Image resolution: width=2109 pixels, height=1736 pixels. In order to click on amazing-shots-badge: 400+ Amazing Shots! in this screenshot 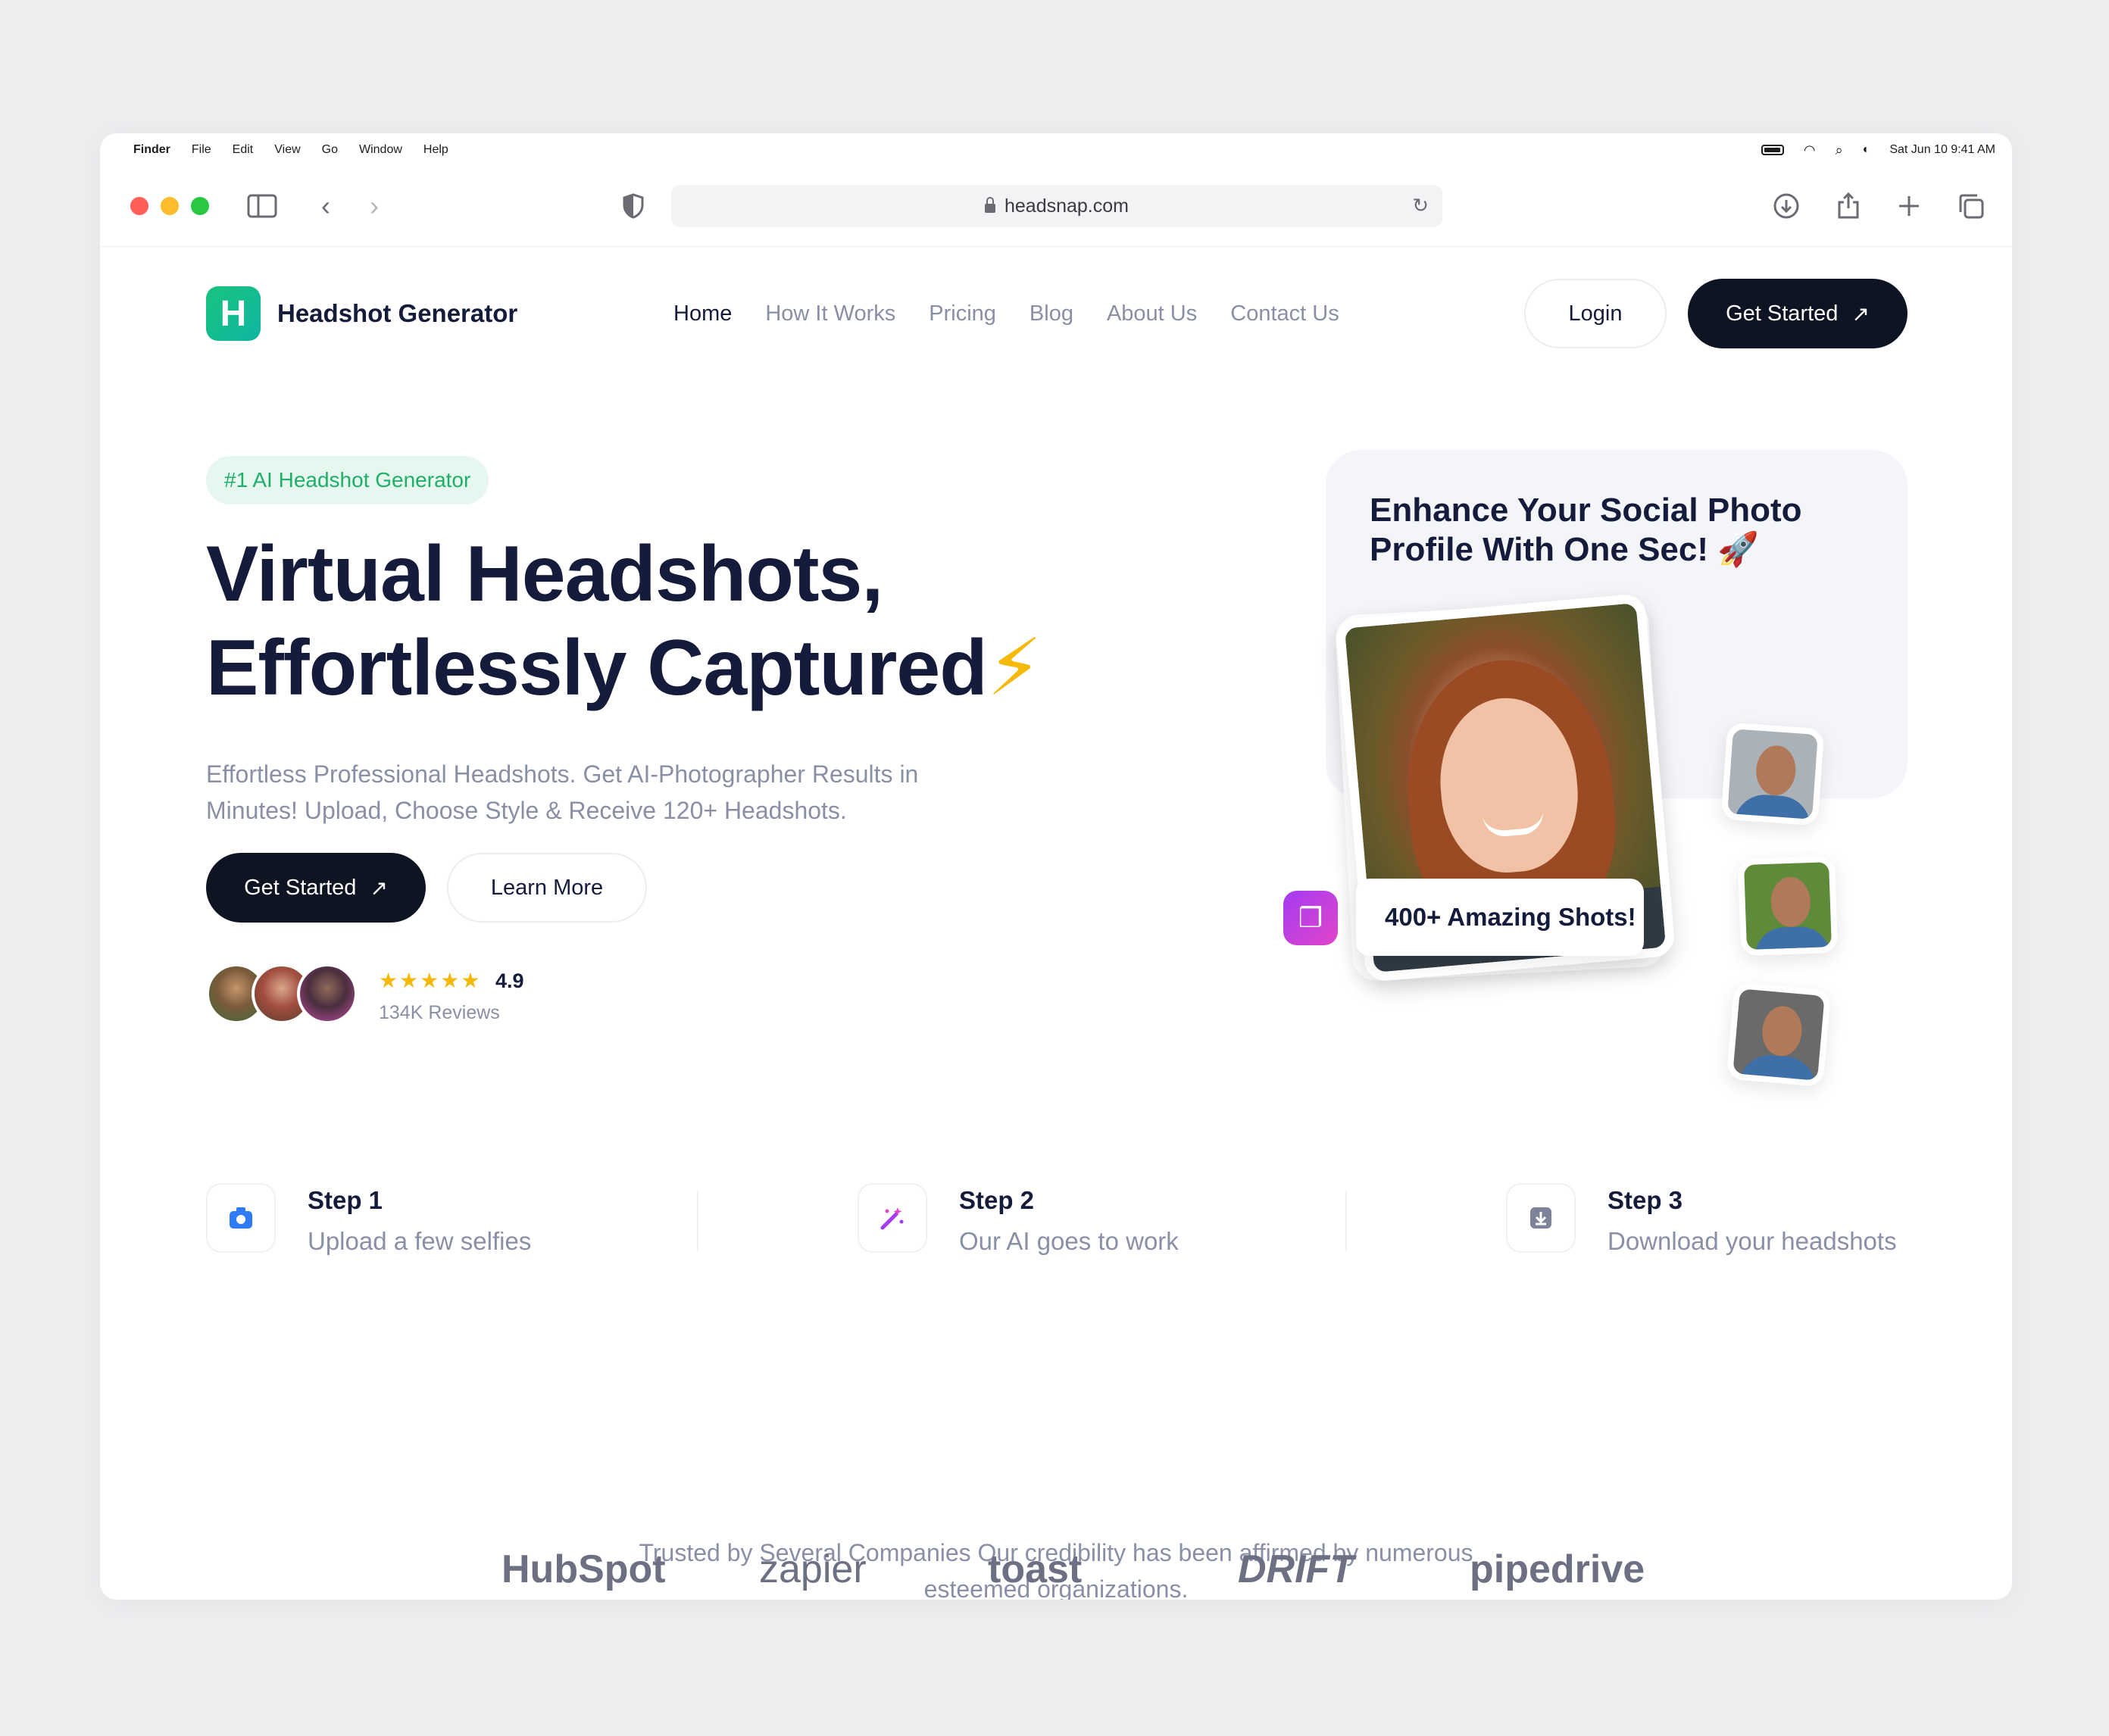, I will do `click(1500, 917)`.